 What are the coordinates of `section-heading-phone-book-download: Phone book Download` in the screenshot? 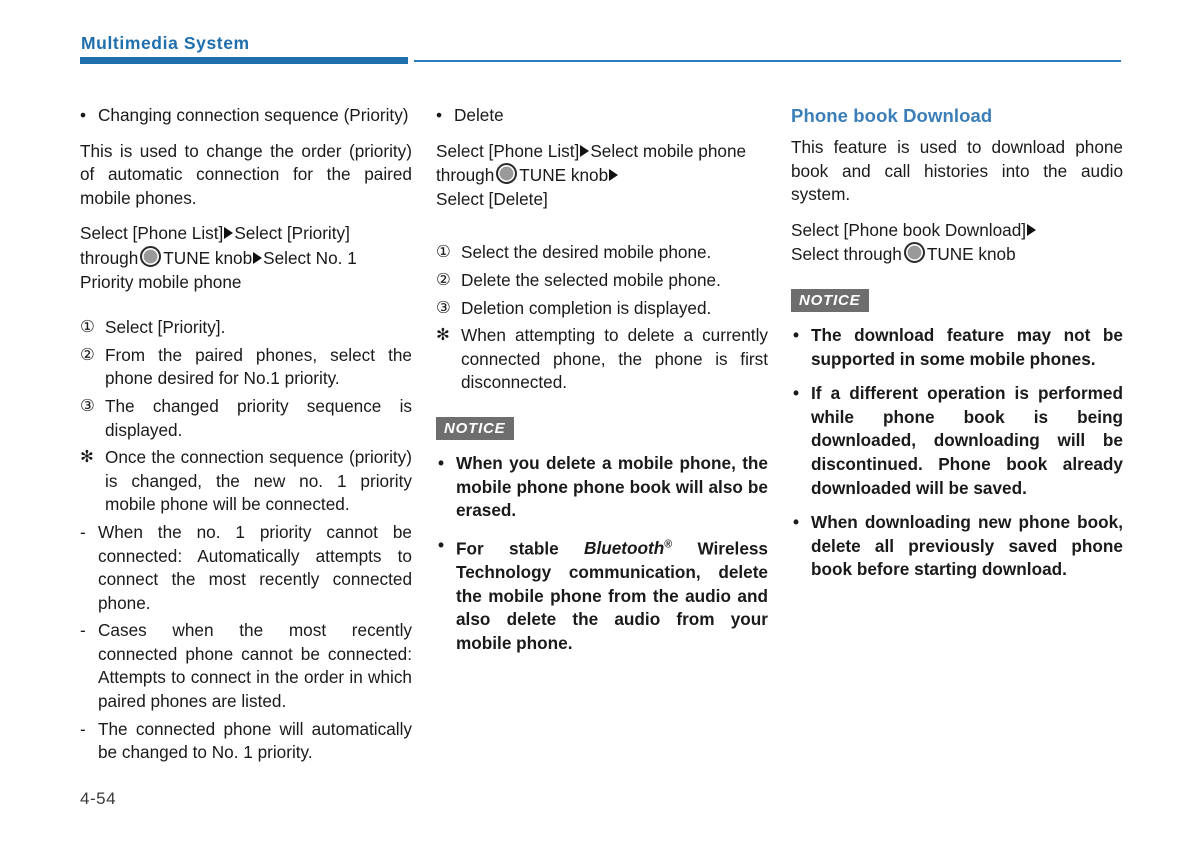 It's located at (892, 115).